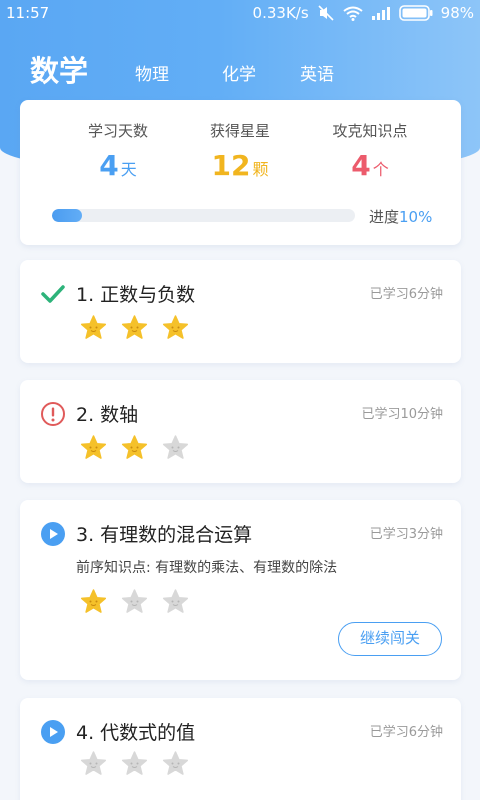 Image resolution: width=480 pixels, height=800 pixels. What do you see at coordinates (207, 568) in the screenshot?
I see `prerequisite-text: 前序知识点: 有理数的乘法、有理数的除法` at bounding box center [207, 568].